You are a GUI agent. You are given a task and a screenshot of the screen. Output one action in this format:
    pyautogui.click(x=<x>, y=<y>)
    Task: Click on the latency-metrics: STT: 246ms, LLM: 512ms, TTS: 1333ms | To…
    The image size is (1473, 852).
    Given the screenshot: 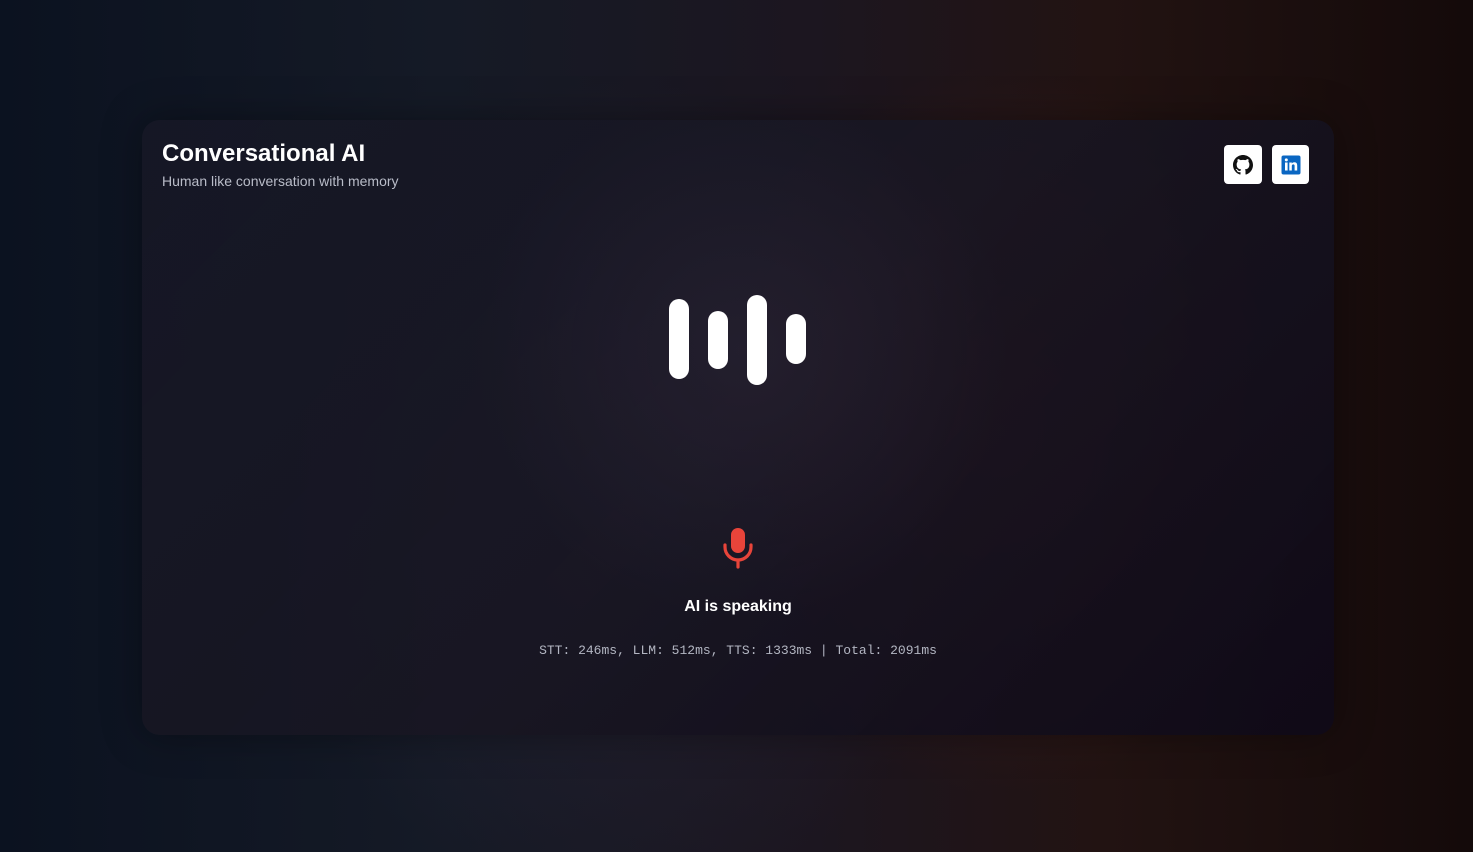 What is the action you would take?
    pyautogui.click(x=738, y=650)
    